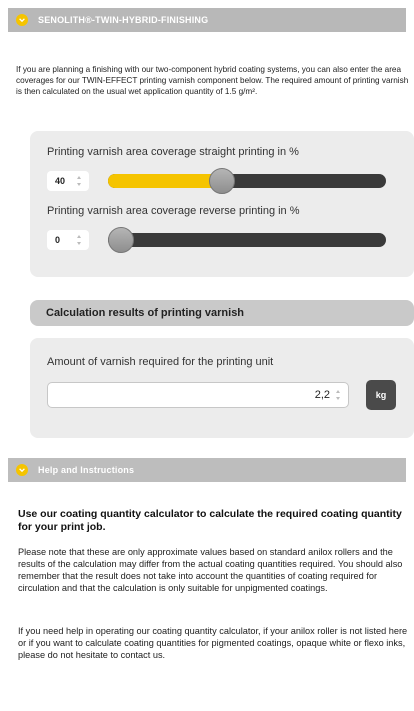 This screenshot has width=414, height=711. Describe the element at coordinates (207, 470) in the screenshot. I see `help-section-header: Help and Instructions` at that location.